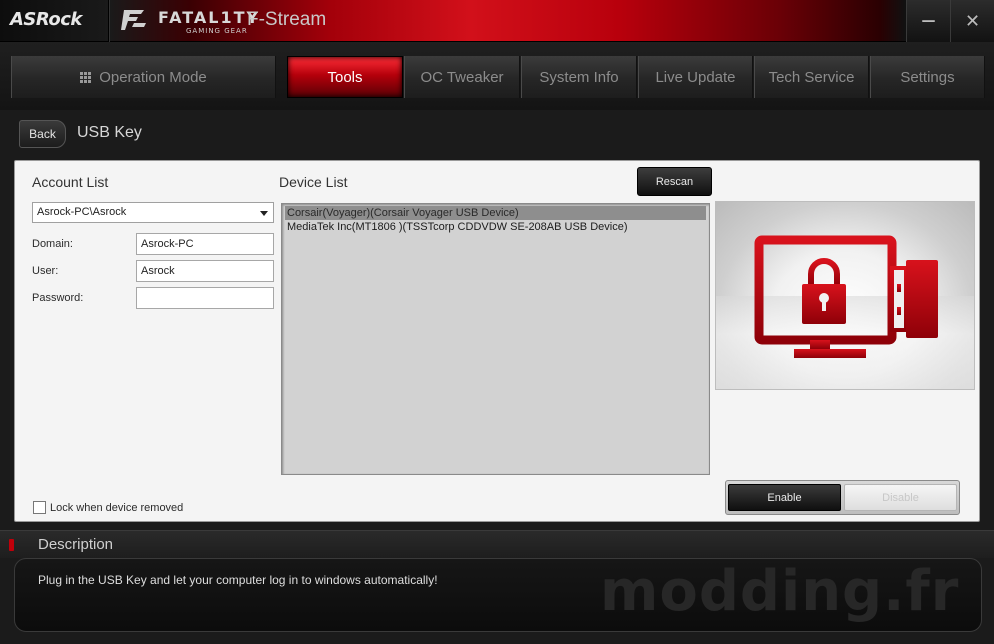 This screenshot has width=994, height=644. I want to click on description-header: Description, so click(497, 544).